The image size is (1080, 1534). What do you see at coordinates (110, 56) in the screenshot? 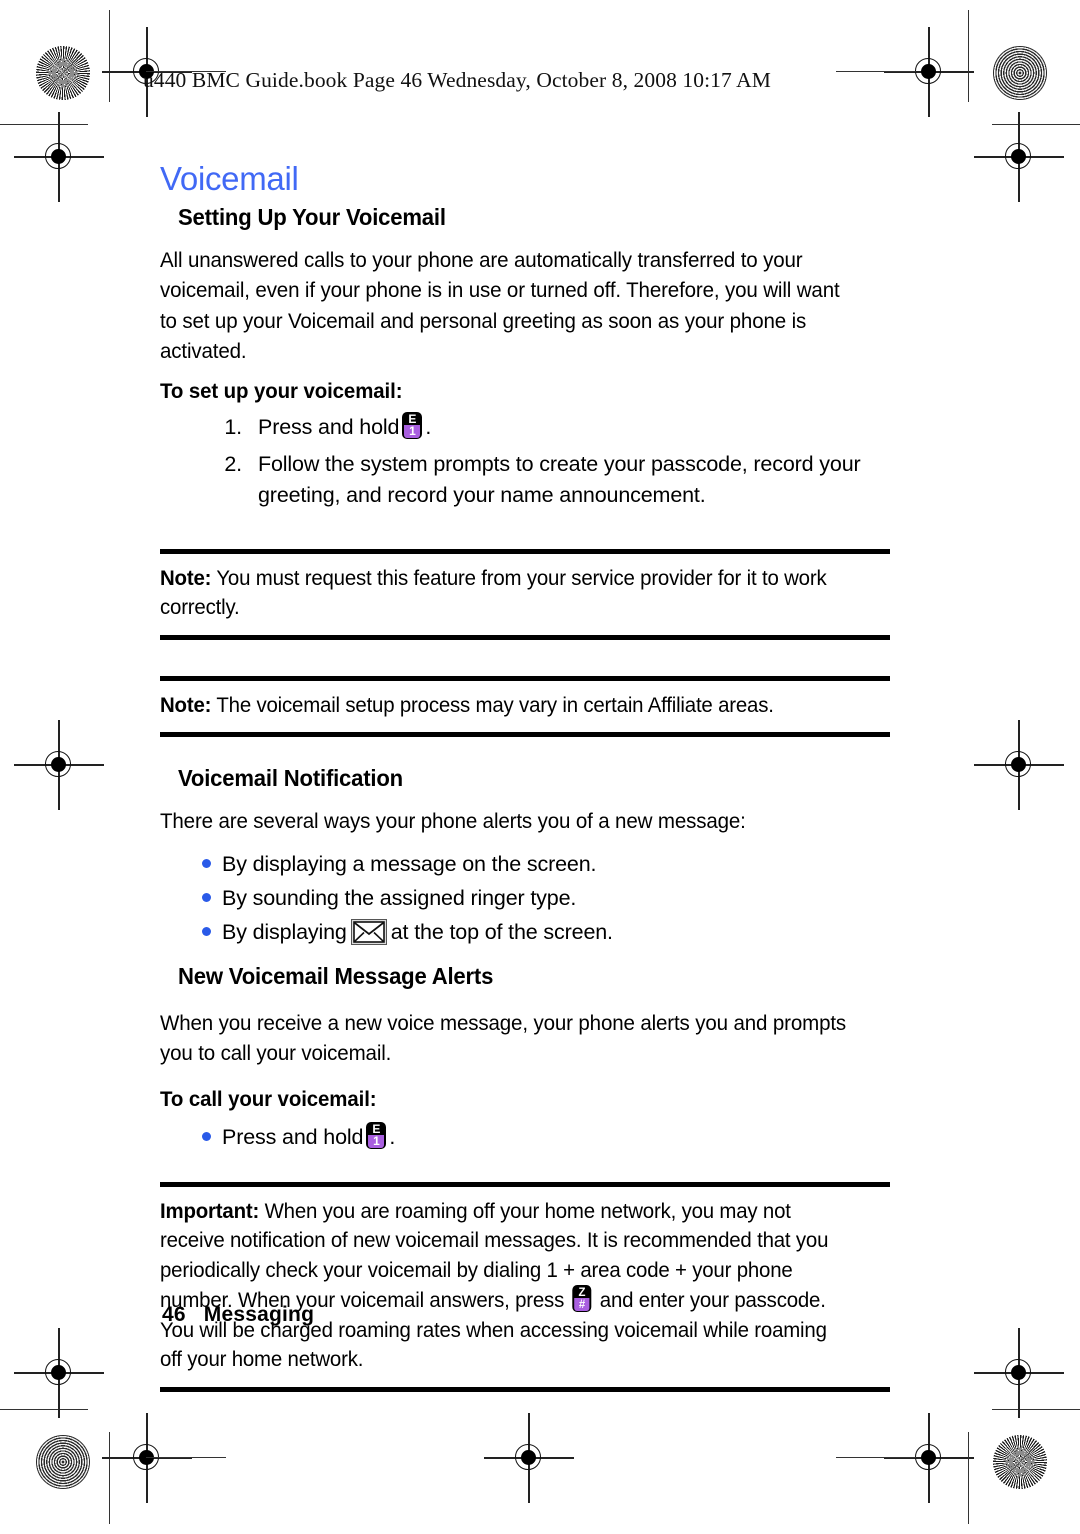
I see `crop-rule-vertical-top-left` at bounding box center [110, 56].